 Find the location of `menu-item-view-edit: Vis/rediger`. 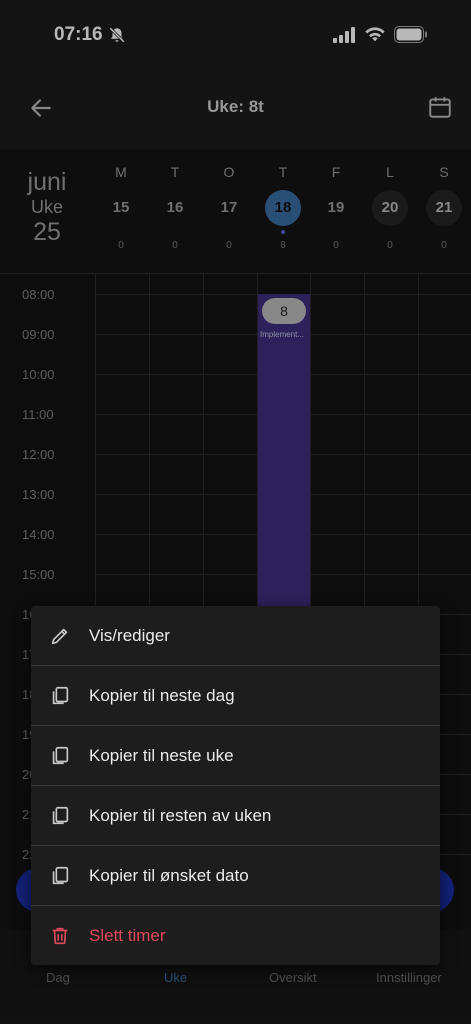

menu-item-view-edit: Vis/rediger is located at coordinates (235, 636).